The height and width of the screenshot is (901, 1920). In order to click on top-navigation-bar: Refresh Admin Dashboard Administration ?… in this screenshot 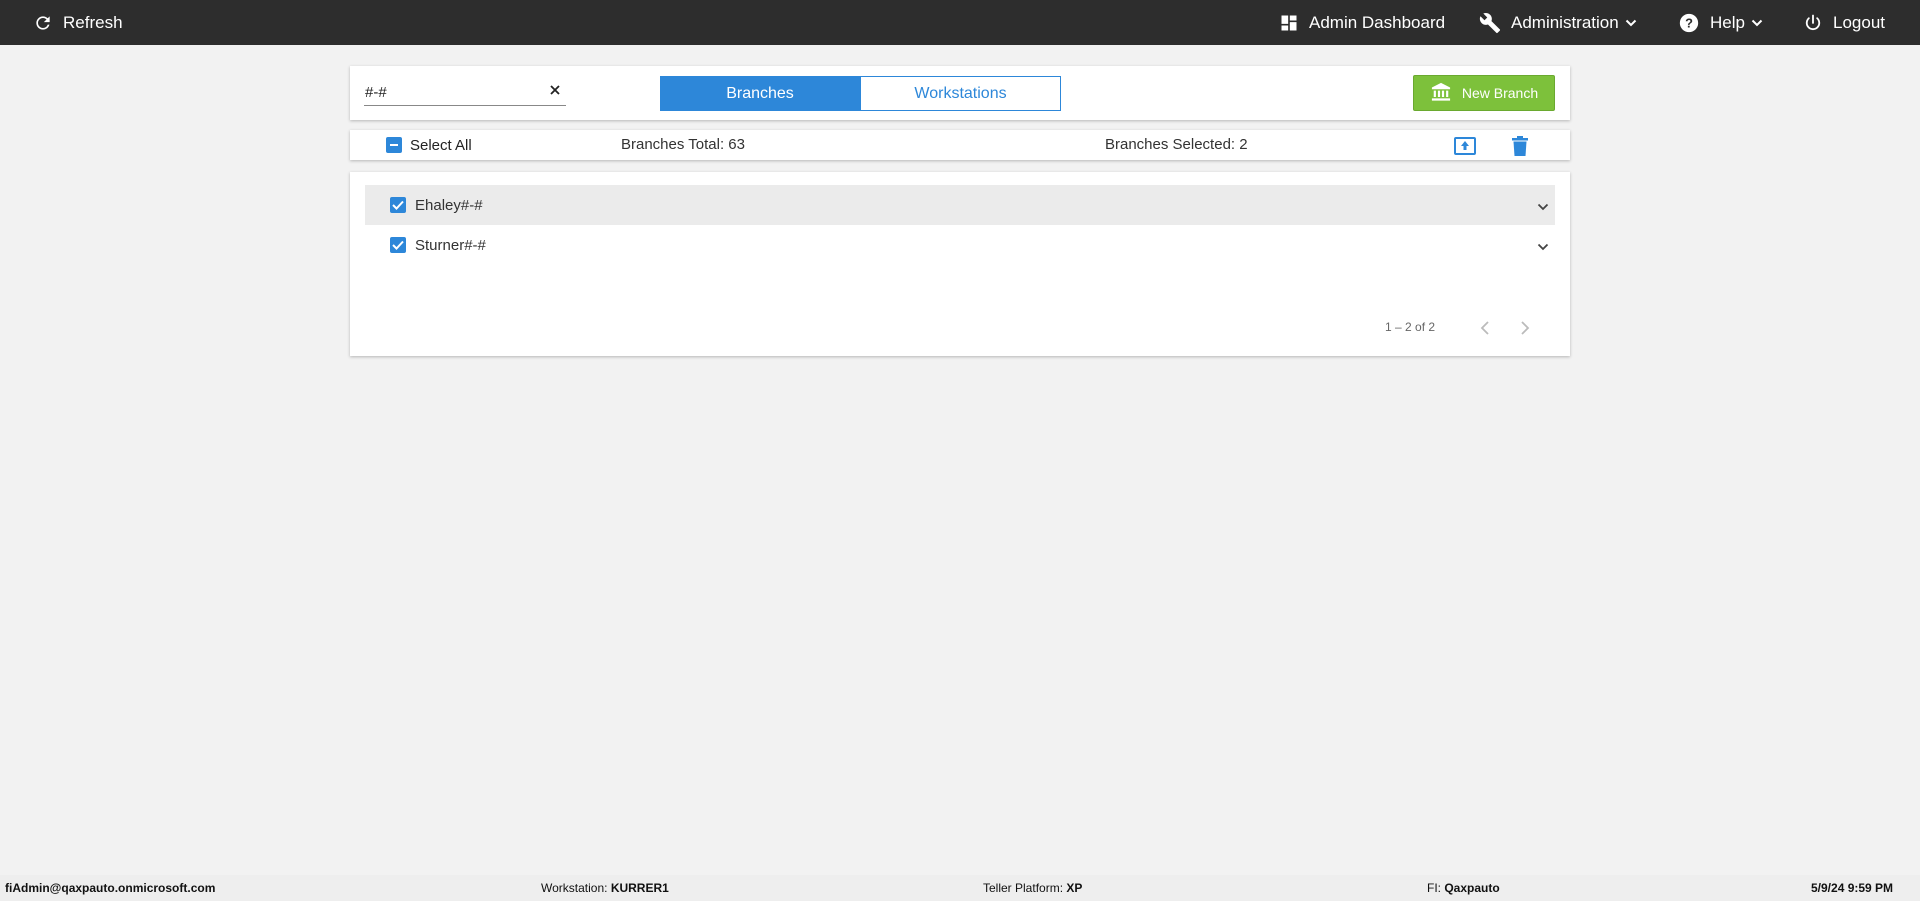, I will do `click(960, 22)`.